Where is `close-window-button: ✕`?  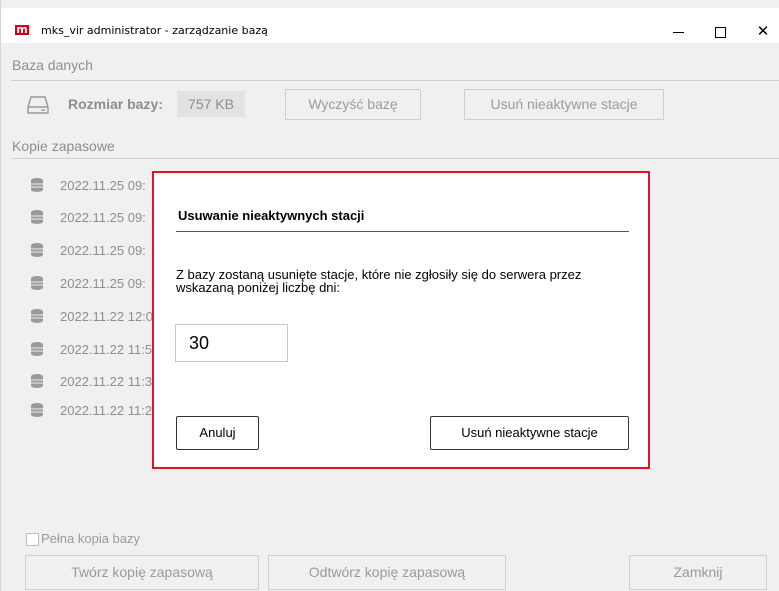 close-window-button: ✕ is located at coordinates (761, 32).